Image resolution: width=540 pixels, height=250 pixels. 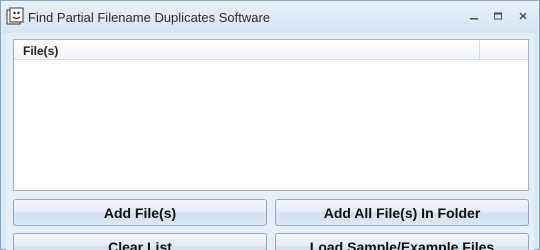 I want to click on maximize-icon, so click(x=498, y=16).